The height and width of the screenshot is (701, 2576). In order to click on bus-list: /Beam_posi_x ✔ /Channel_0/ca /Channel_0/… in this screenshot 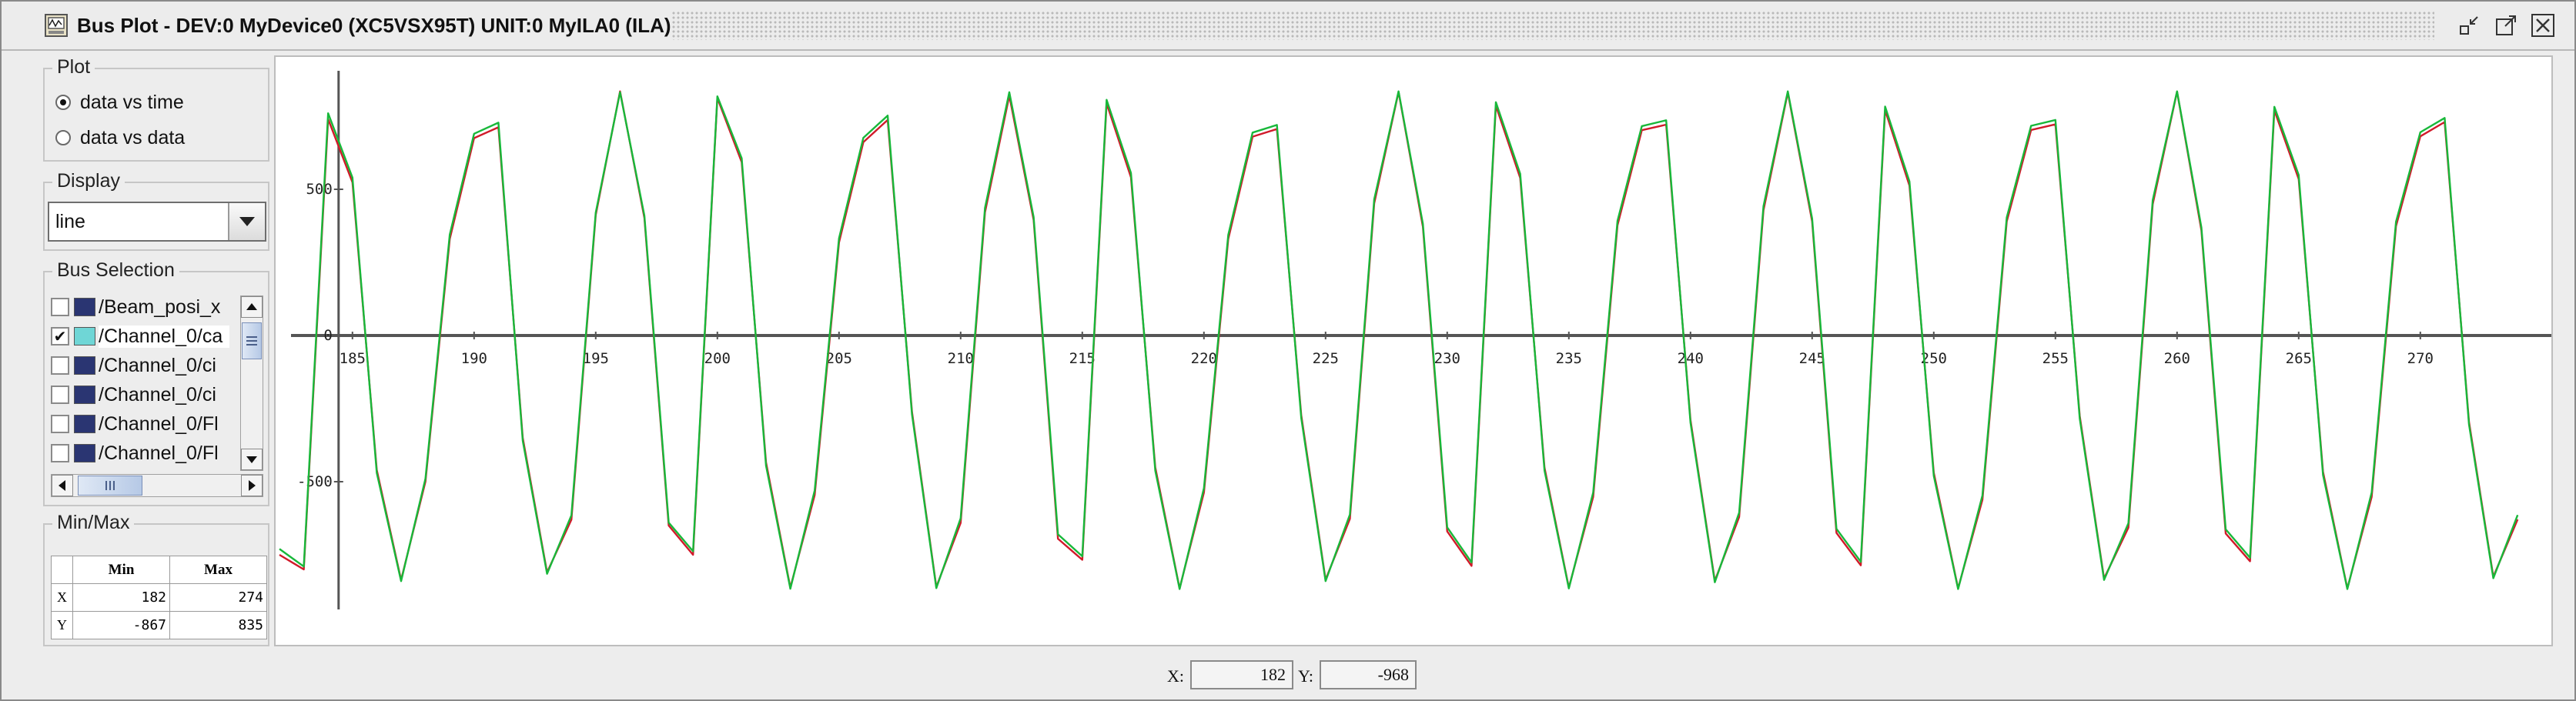, I will do `click(157, 394)`.